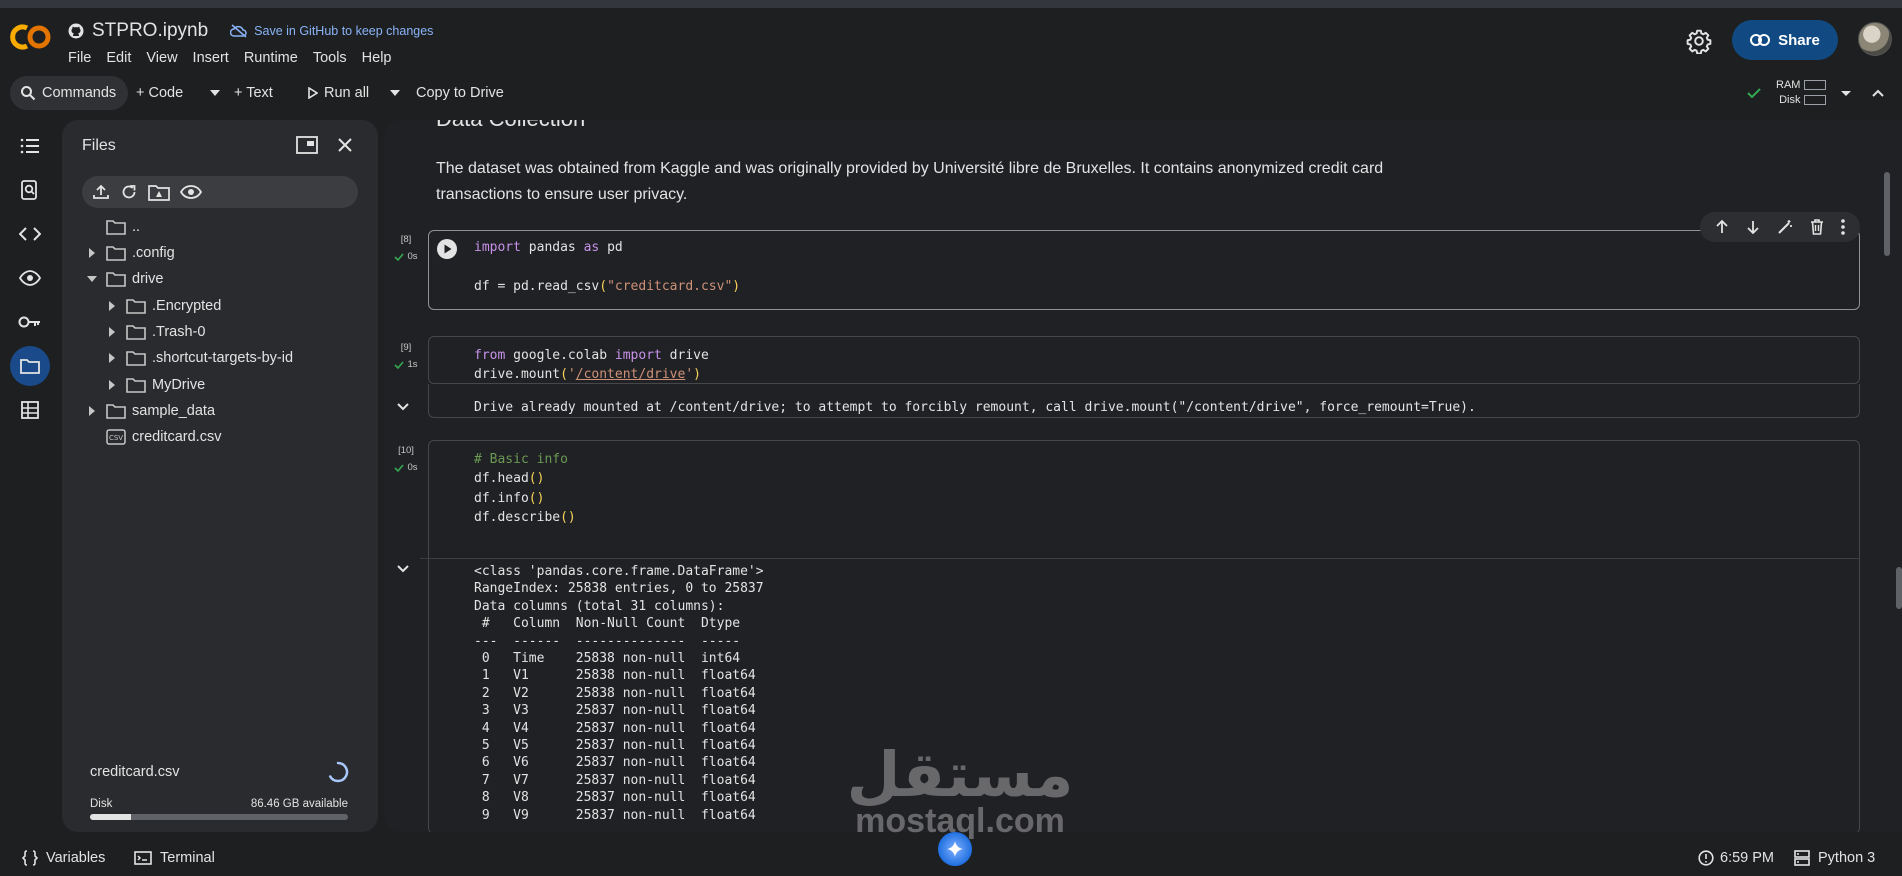 This screenshot has height=876, width=1902. Describe the element at coordinates (150, 31) in the screenshot. I see `notebook-title: STPRO.ipynb` at that location.